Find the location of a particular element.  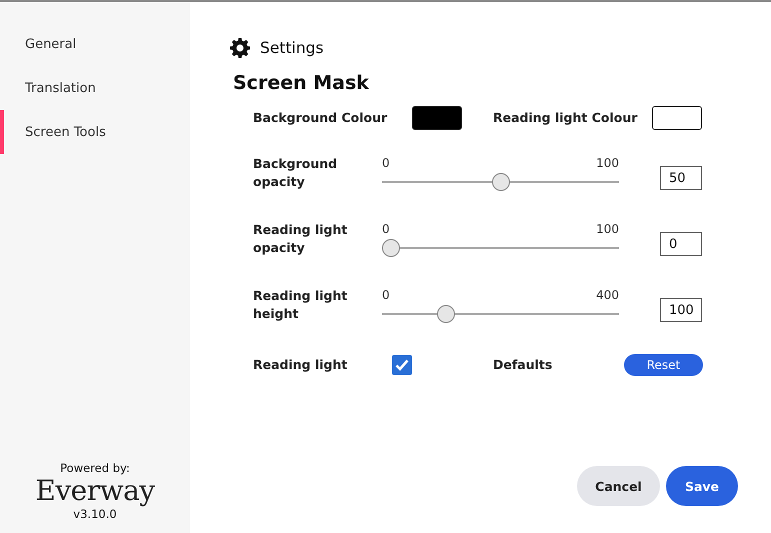

settings-icon is located at coordinates (240, 48).